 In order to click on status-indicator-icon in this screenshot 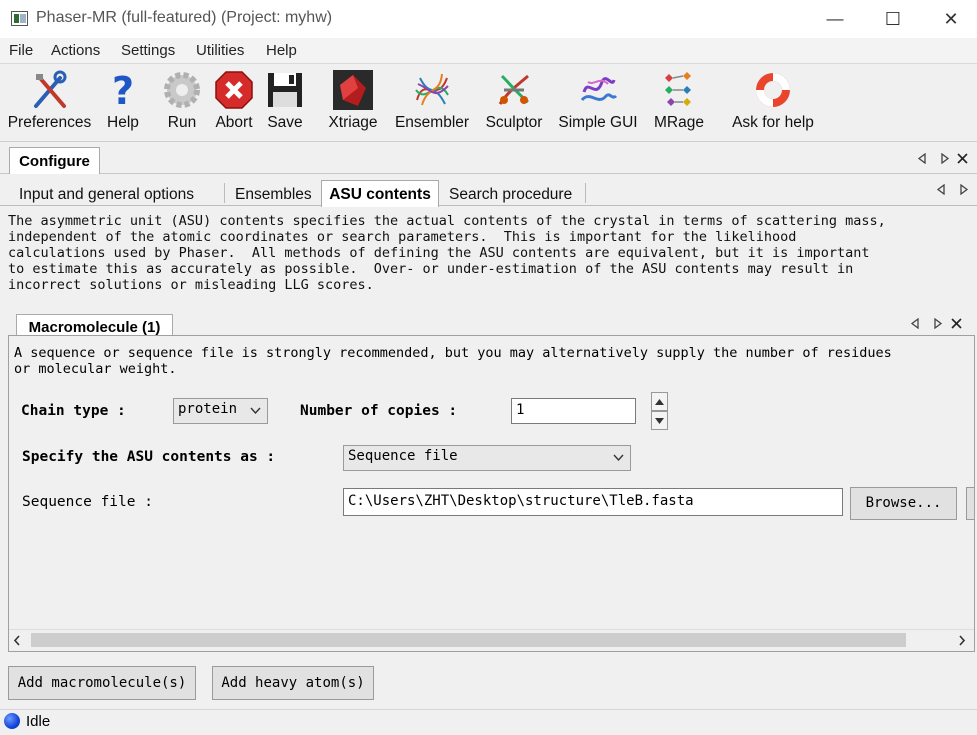, I will do `click(12, 721)`.